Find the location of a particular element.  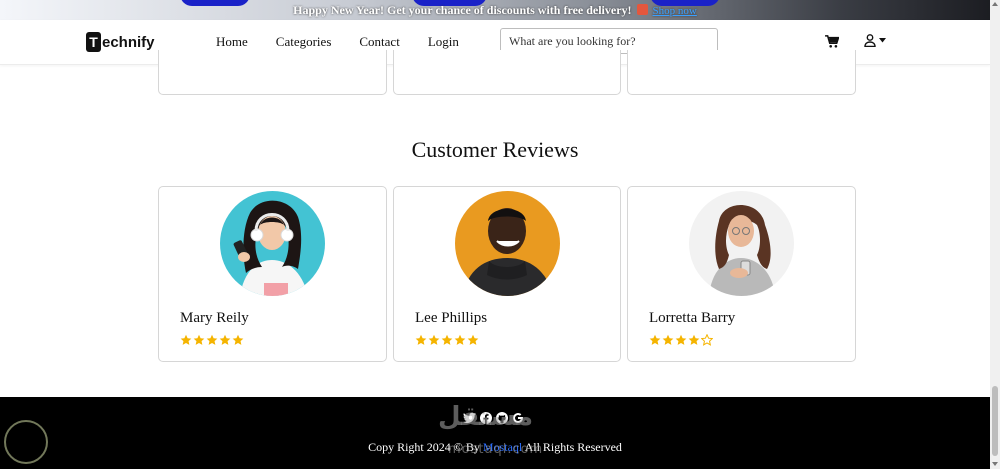

section-title: Customer Reviews is located at coordinates (495, 149).